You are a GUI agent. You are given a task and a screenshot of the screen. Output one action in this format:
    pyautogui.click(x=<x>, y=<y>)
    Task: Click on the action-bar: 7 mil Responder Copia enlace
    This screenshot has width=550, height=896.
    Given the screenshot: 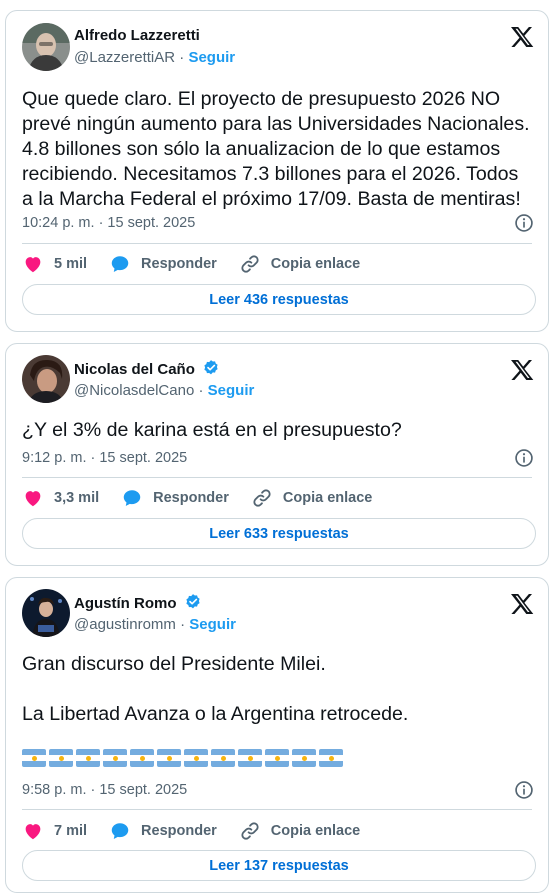 What is the action you would take?
    pyautogui.click(x=277, y=831)
    